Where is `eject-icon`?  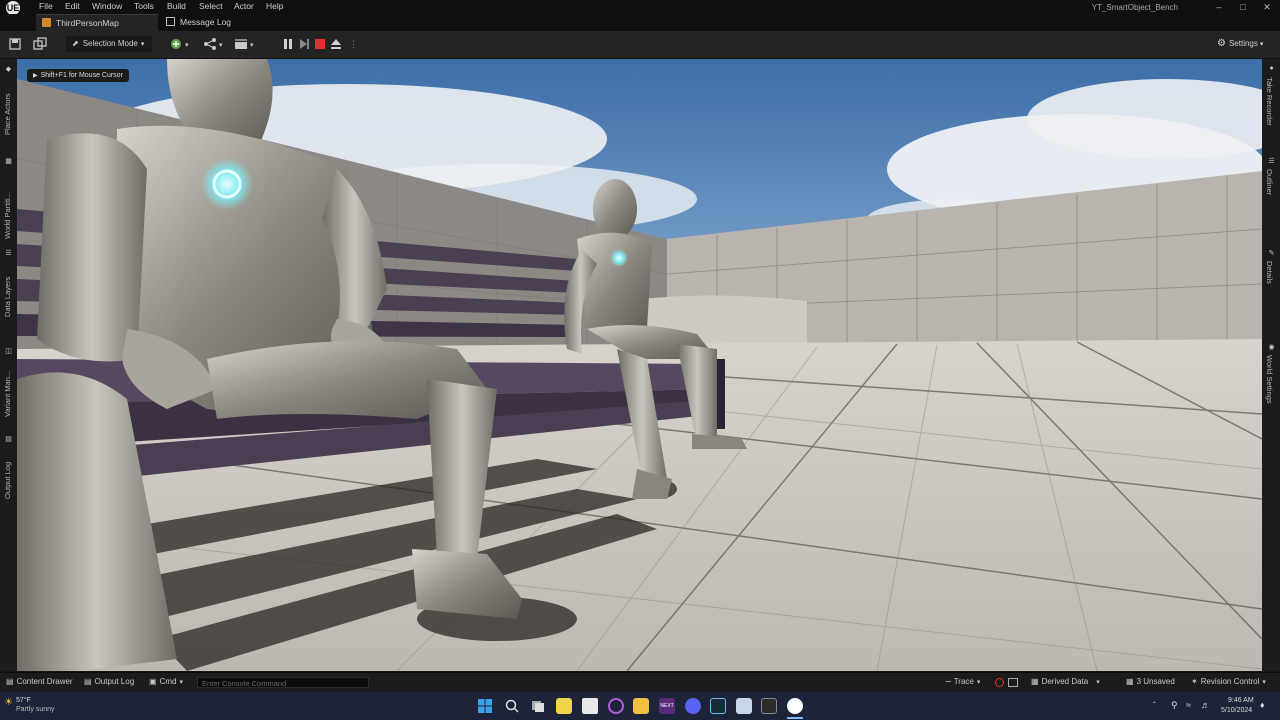
eject-icon is located at coordinates (336, 44).